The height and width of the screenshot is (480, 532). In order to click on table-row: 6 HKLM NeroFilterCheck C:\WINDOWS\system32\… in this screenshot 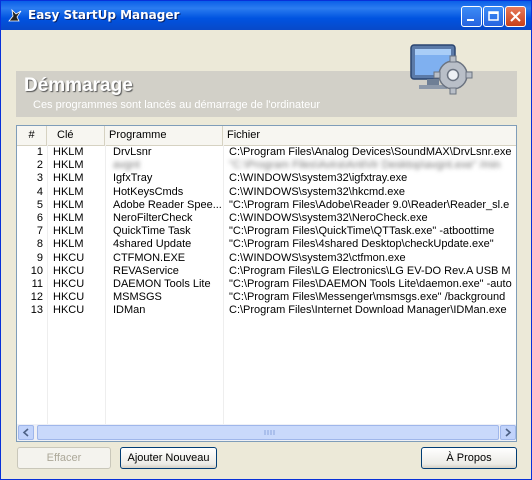, I will do `click(266, 218)`.